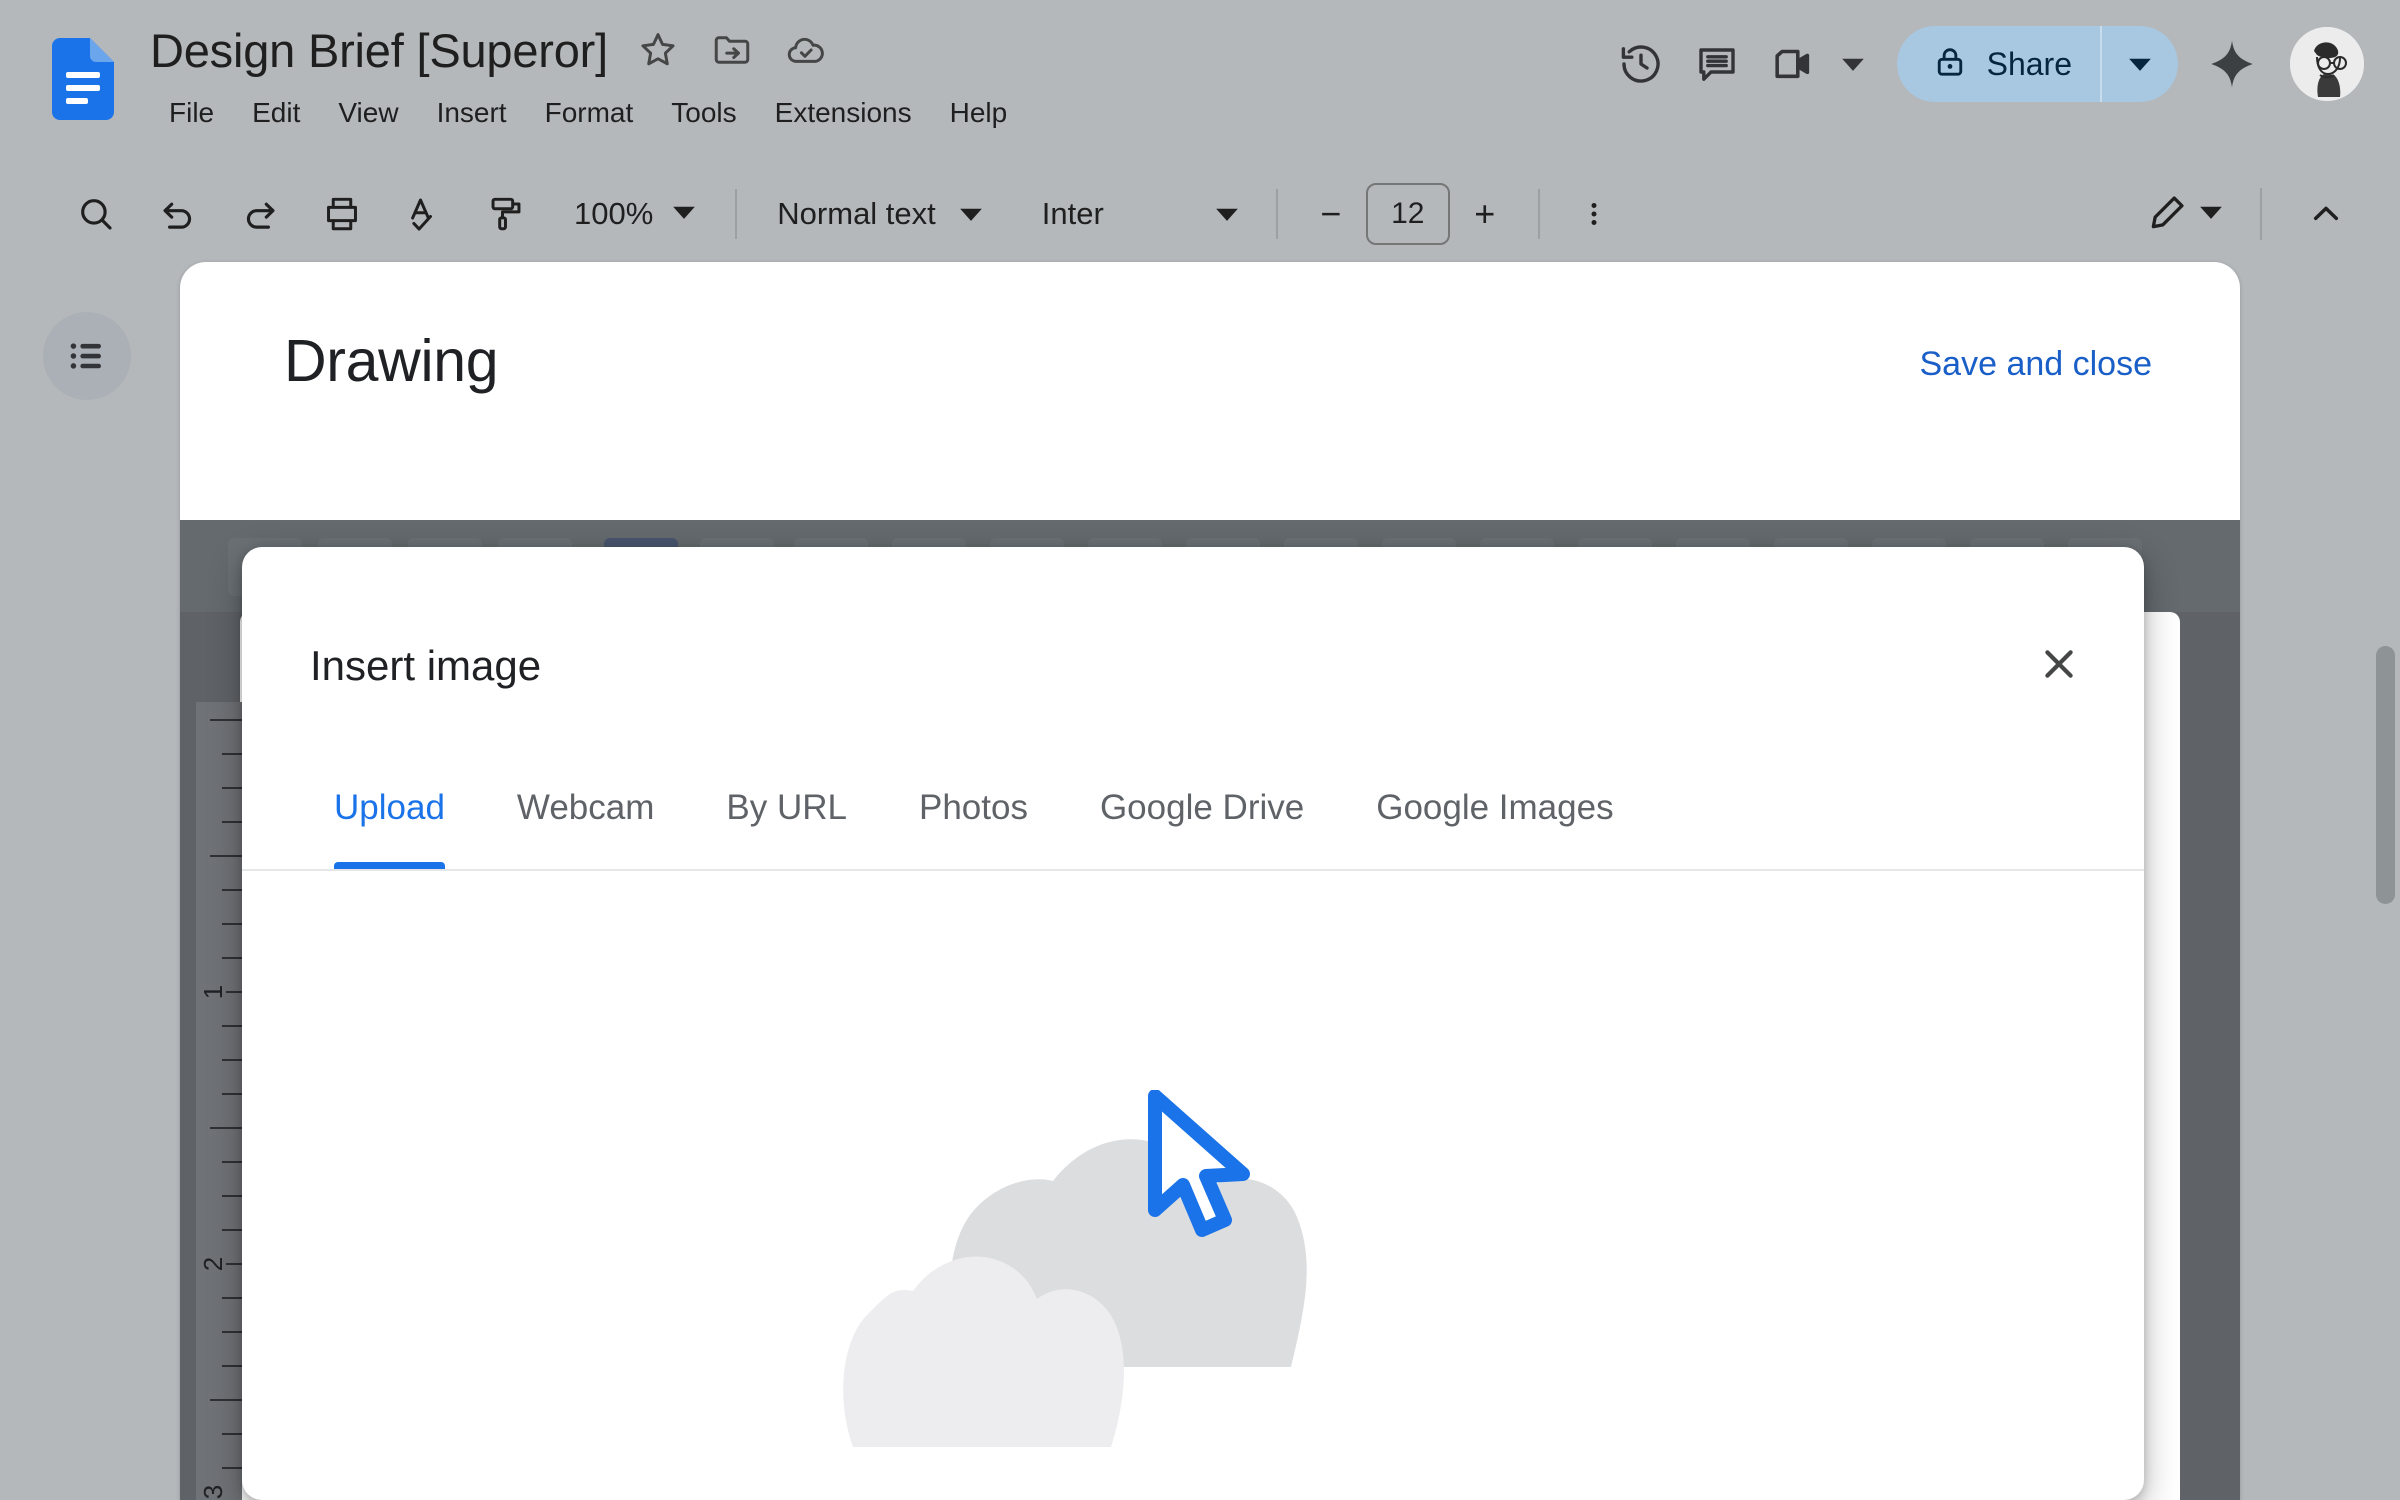 This screenshot has width=2400, height=1500. I want to click on paragraph-style-chevron-down-icon, so click(971, 214).